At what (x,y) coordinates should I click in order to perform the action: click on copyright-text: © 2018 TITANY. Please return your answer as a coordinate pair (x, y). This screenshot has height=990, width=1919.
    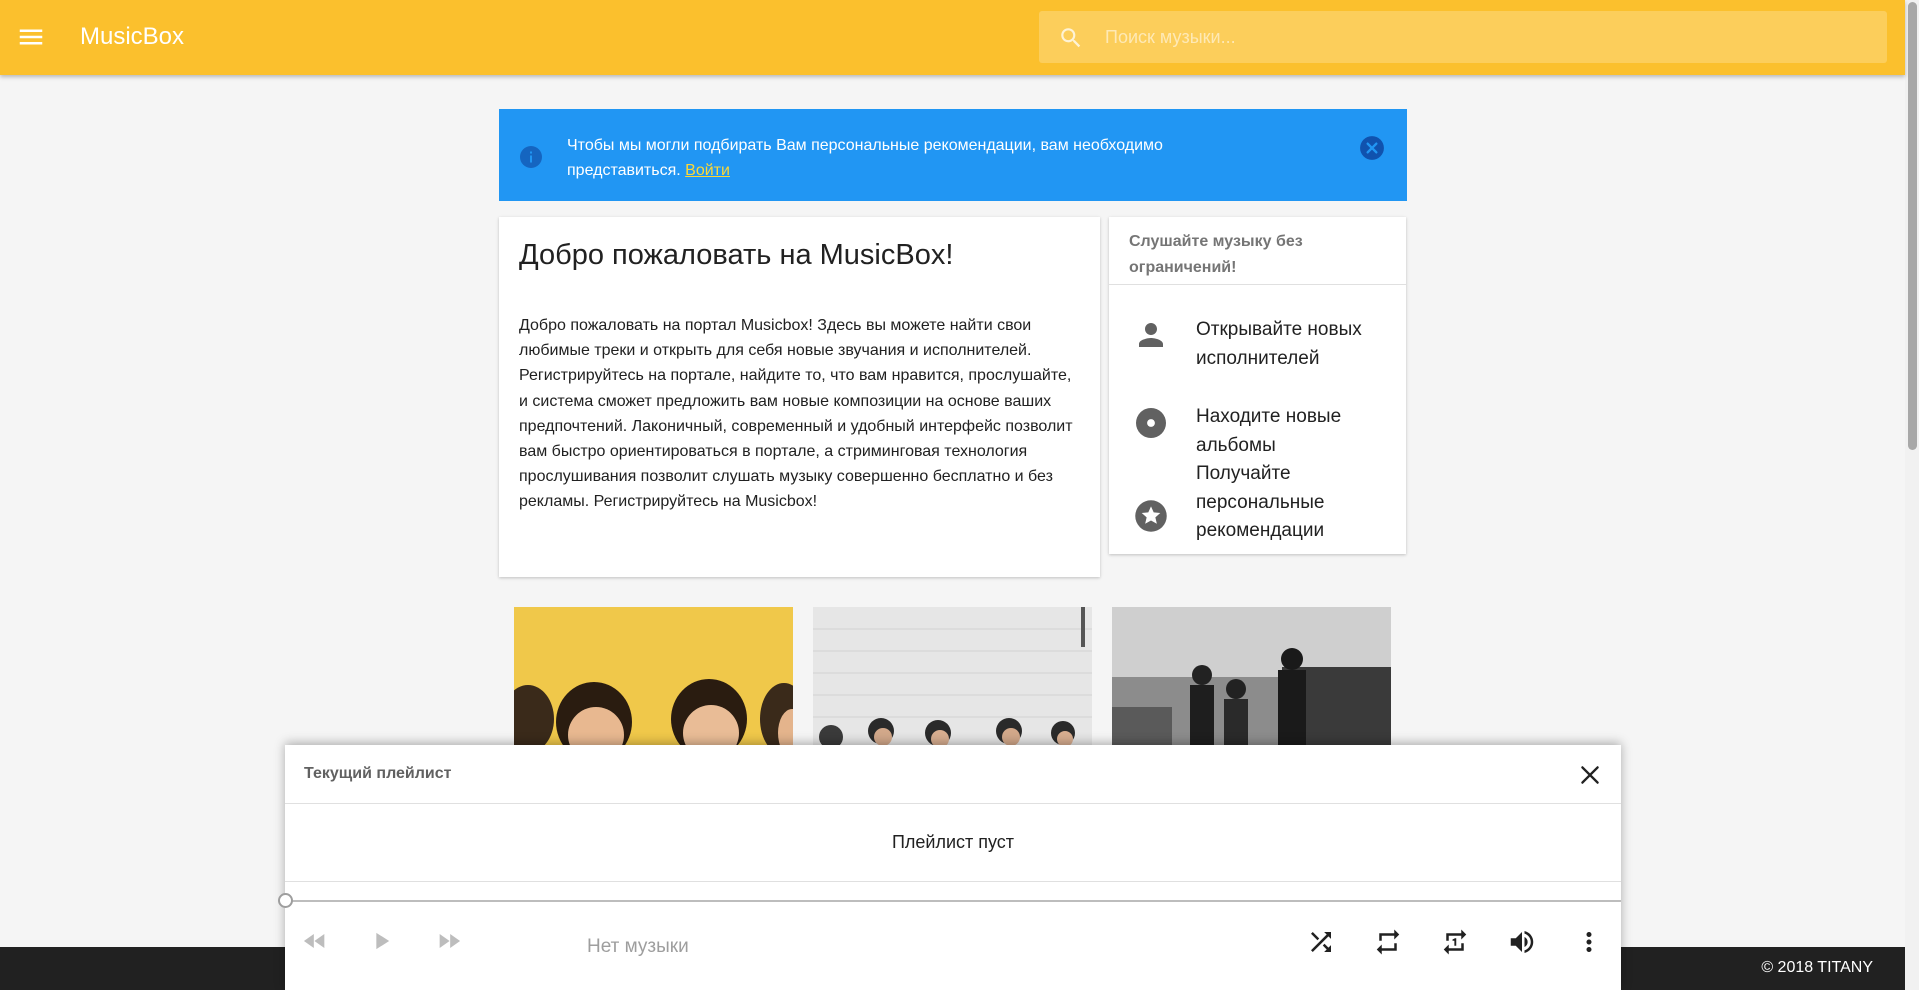
    Looking at the image, I should click on (1817, 967).